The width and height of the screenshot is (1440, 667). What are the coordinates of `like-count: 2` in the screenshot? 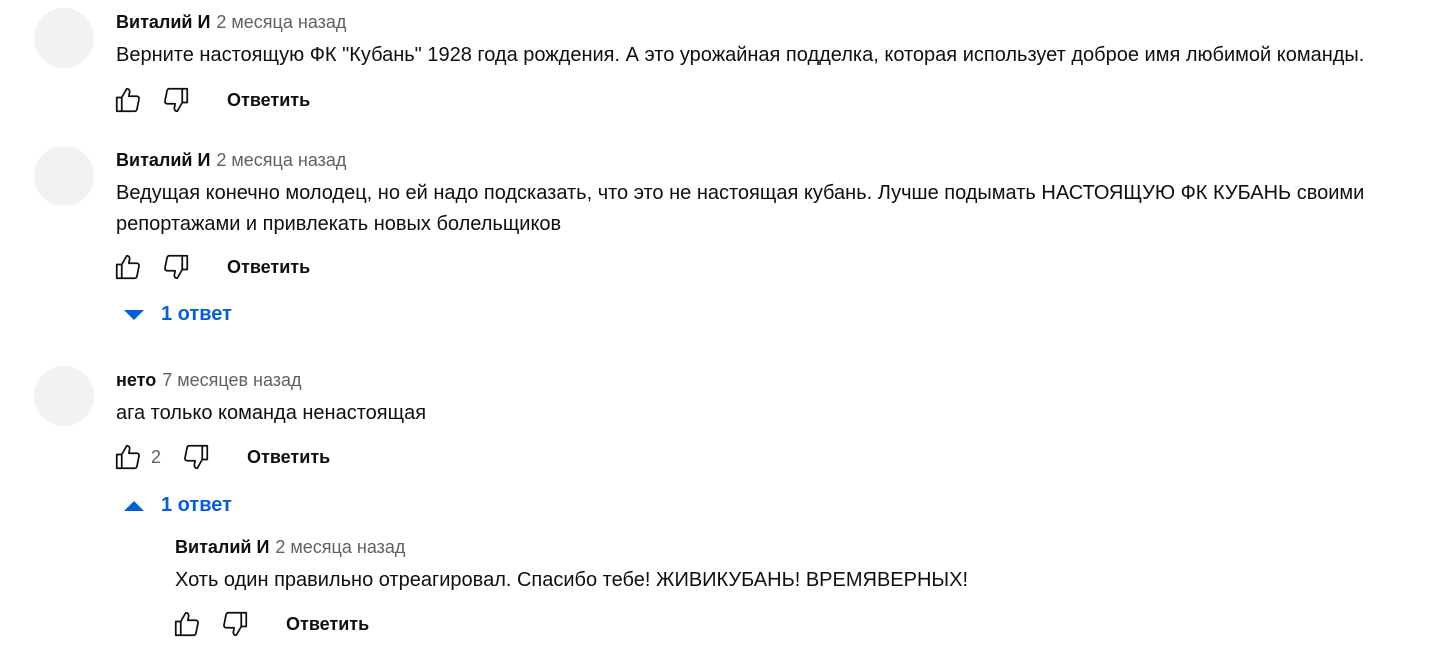 It's located at (156, 456).